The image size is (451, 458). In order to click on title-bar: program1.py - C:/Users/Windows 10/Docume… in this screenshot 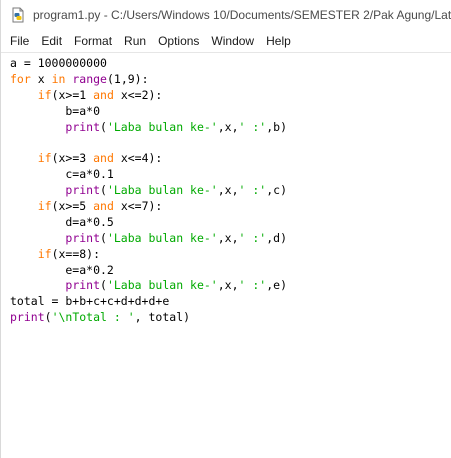, I will do `click(226, 15)`.